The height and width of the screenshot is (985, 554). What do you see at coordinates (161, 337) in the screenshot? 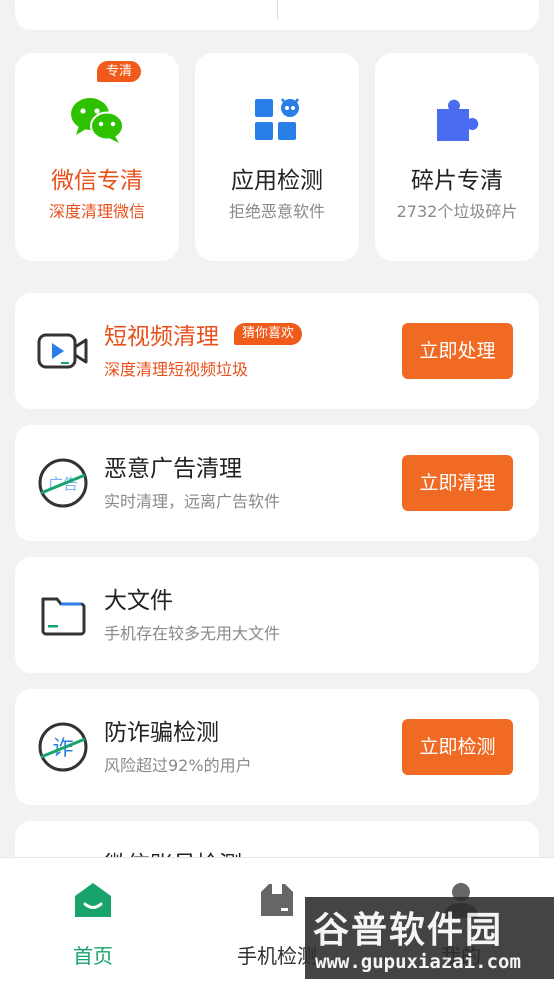
I see `card-title: 短视频清理` at bounding box center [161, 337].